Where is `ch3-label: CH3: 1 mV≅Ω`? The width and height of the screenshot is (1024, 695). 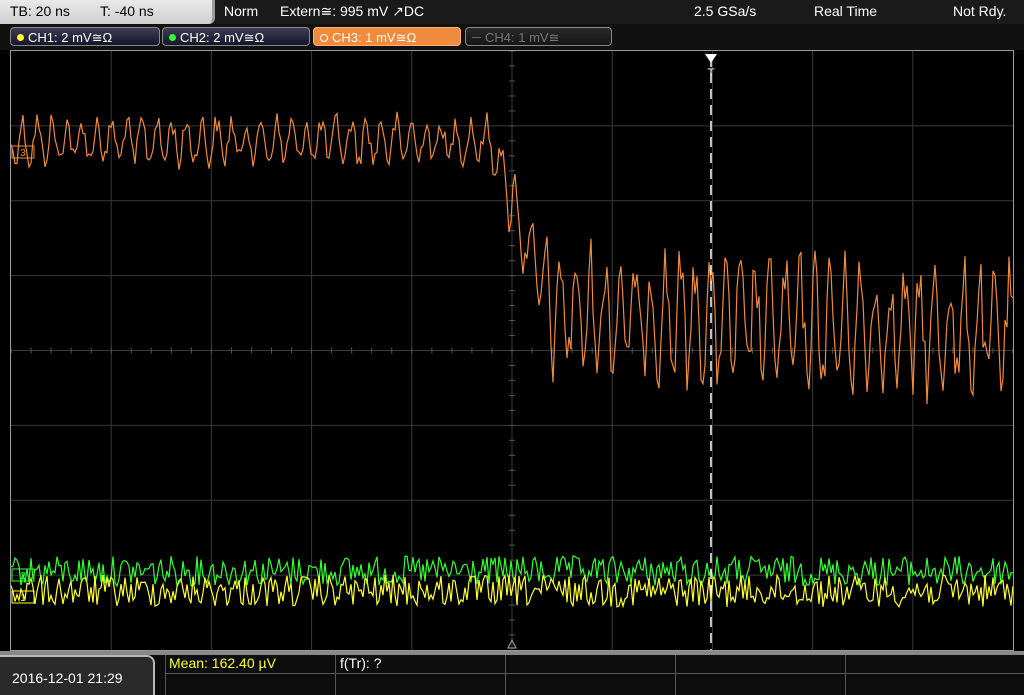
ch3-label: CH3: 1 mV≅Ω is located at coordinates (374, 37).